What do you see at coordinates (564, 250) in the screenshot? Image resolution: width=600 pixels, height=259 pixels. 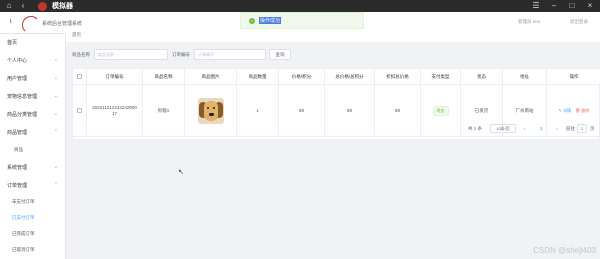 I see `watermark: CSDN @shejl403` at bounding box center [564, 250].